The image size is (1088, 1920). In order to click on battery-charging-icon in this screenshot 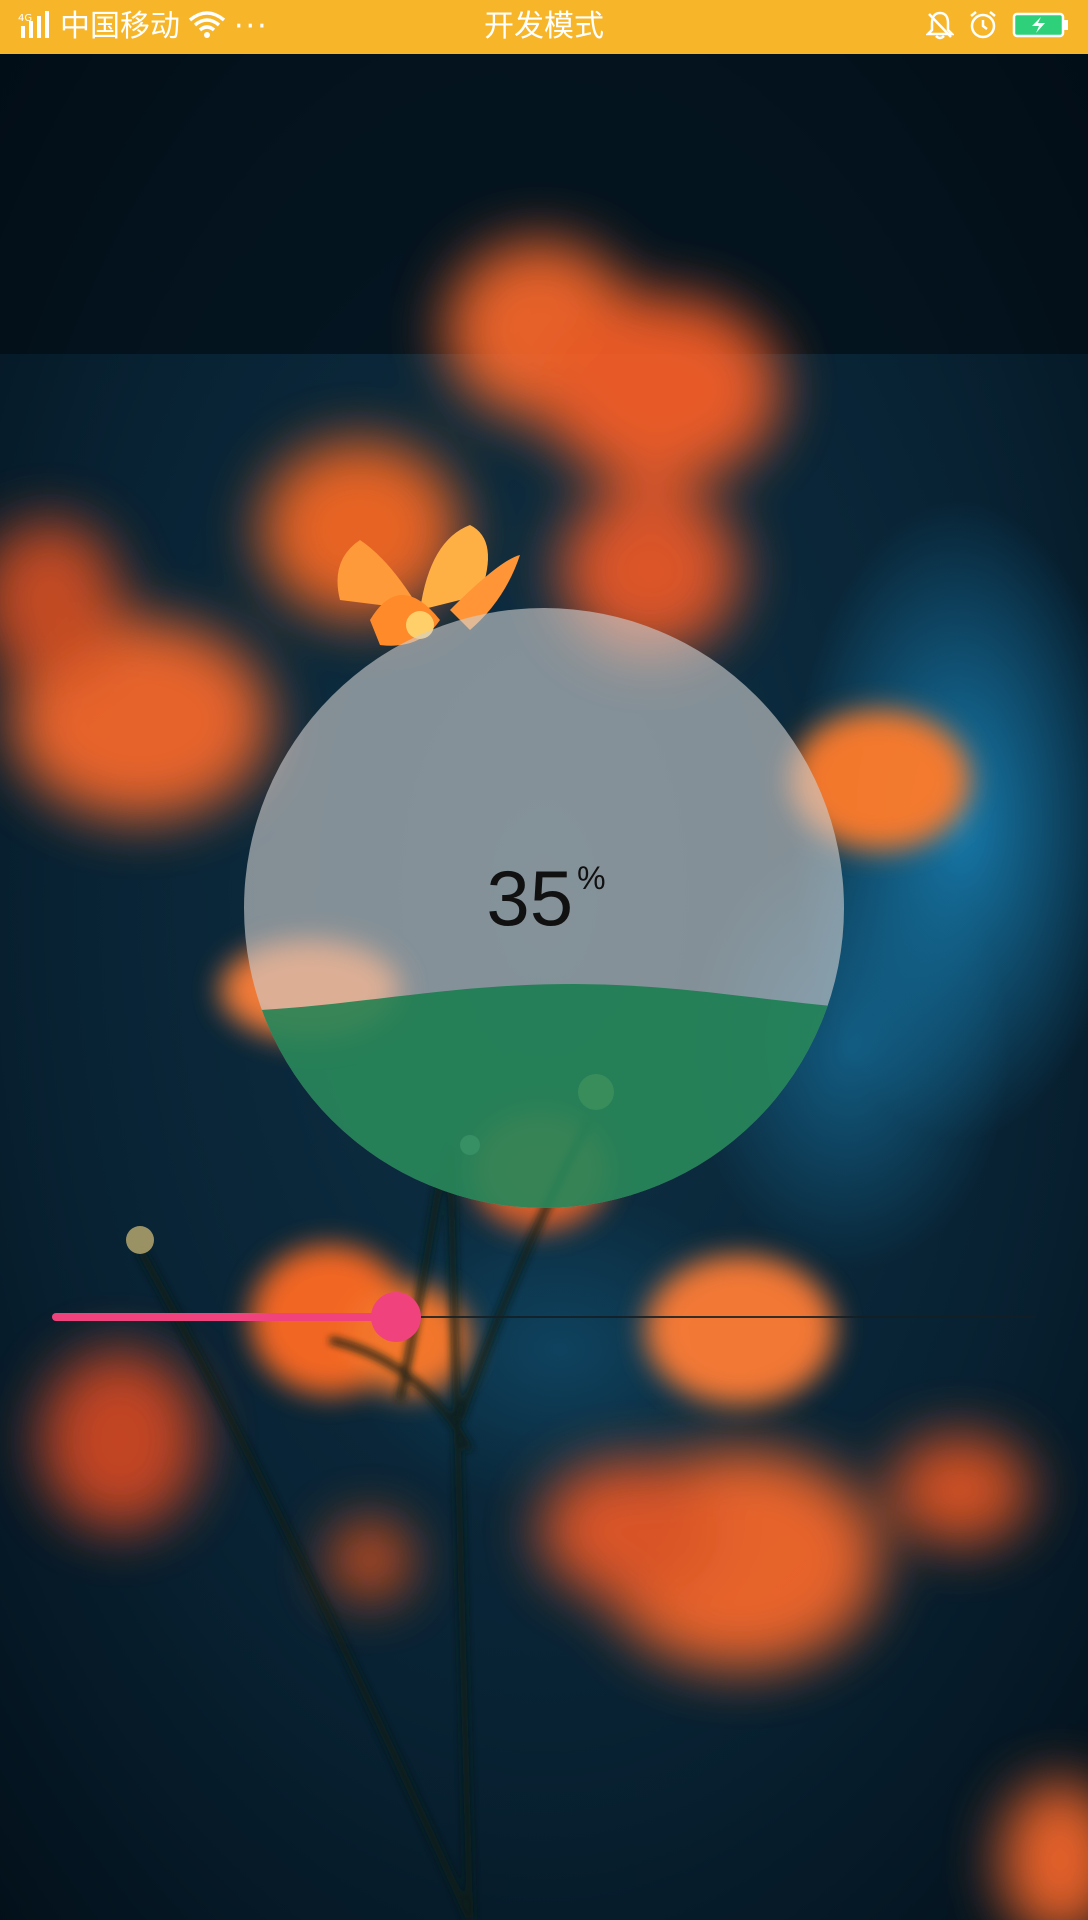, I will do `click(1041, 27)`.